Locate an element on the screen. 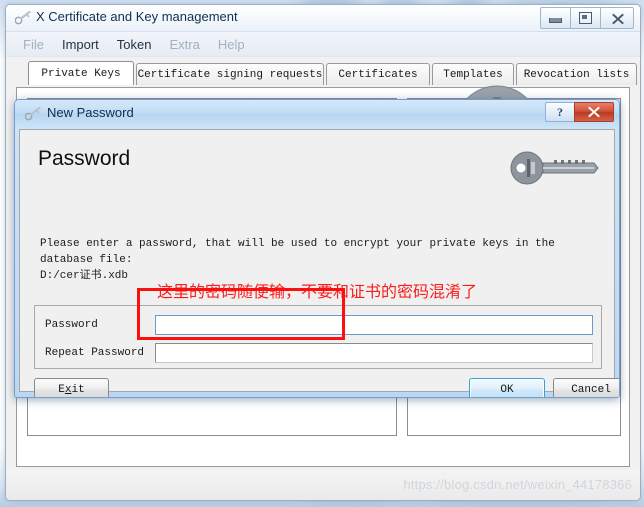  help-button: ? is located at coordinates (559, 112).